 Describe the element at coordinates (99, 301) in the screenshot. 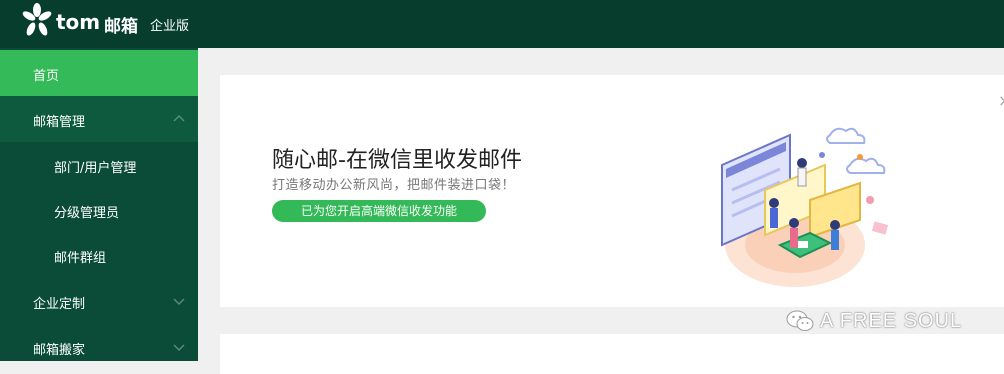

I see `sidebar-item-enterprise-customization: 企业定制` at that location.